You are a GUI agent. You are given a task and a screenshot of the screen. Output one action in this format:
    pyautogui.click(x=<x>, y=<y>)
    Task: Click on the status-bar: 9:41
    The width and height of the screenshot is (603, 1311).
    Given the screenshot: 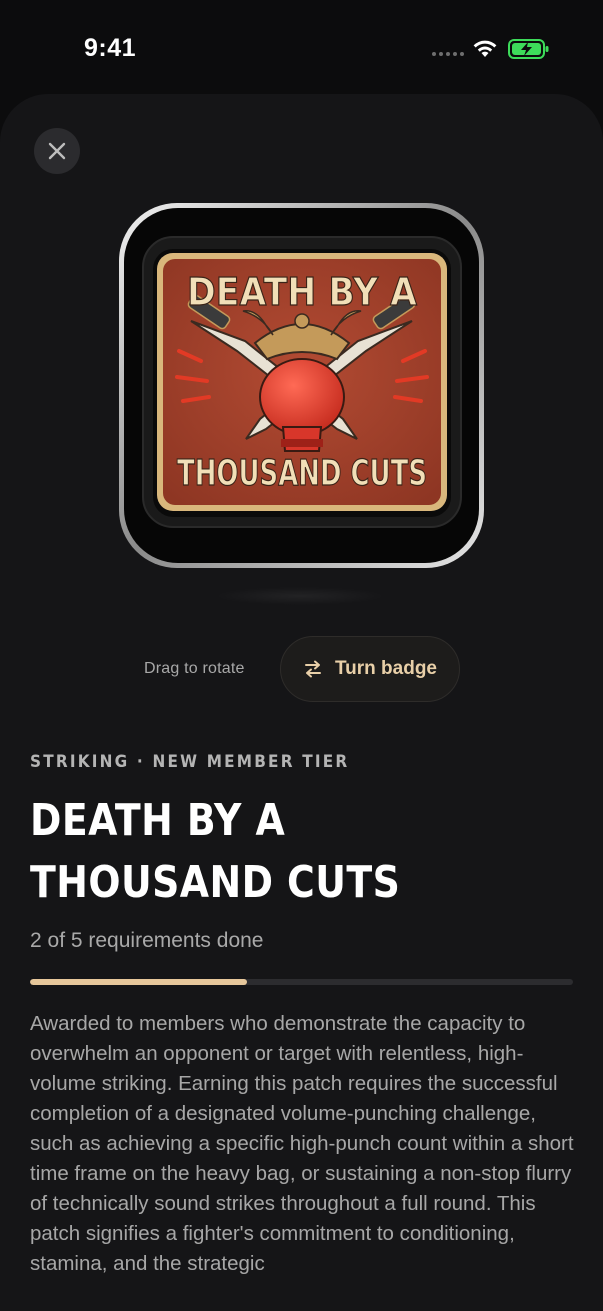 What is the action you would take?
    pyautogui.click(x=301, y=48)
    